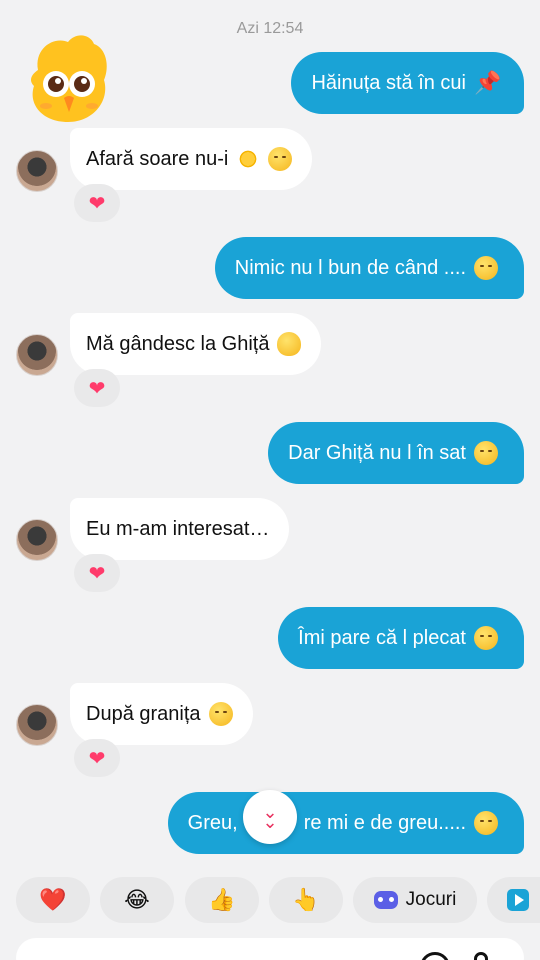  What do you see at coordinates (388, 82) in the screenshot?
I see `message-text: Hăinuța stă în cui` at bounding box center [388, 82].